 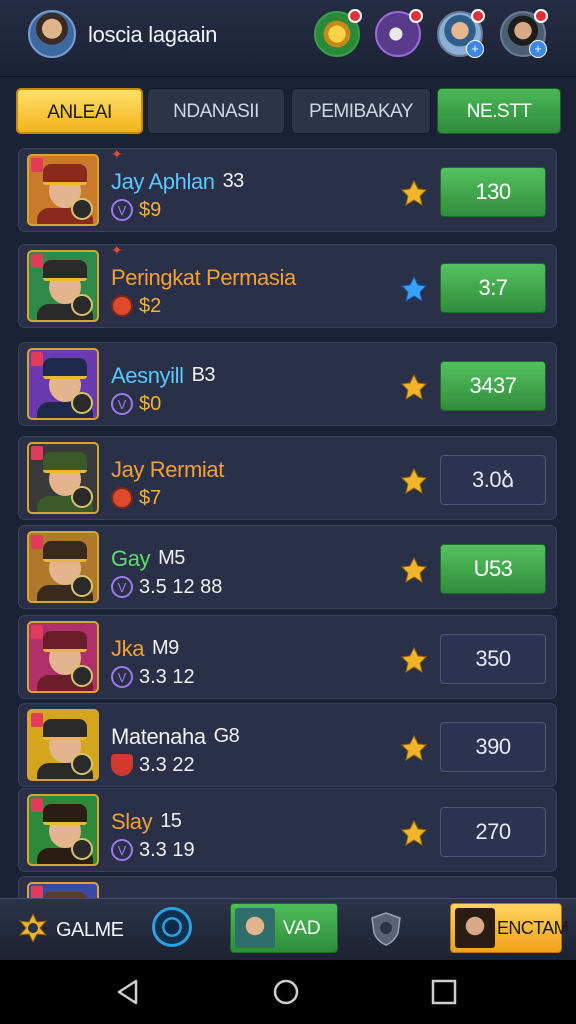 What do you see at coordinates (499, 111) in the screenshot?
I see `tab-nestt: NE.STT` at bounding box center [499, 111].